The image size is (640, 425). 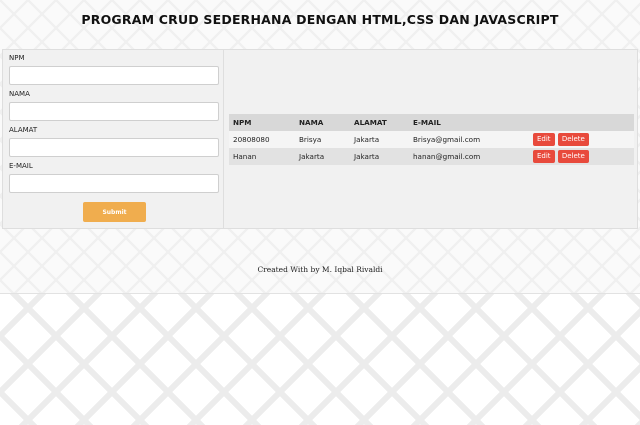 What do you see at coordinates (245, 156) in the screenshot?
I see `cell-npm: Hanan` at bounding box center [245, 156].